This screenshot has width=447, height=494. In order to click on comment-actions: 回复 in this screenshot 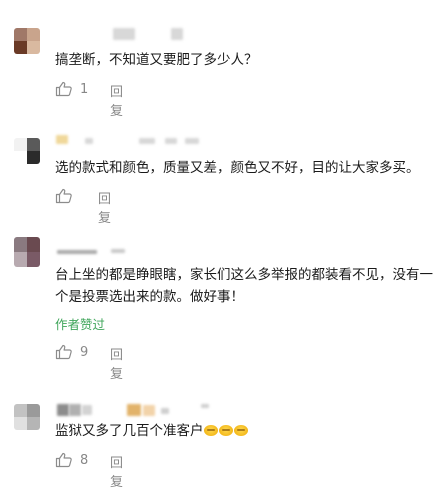, I will do `click(83, 206)`.